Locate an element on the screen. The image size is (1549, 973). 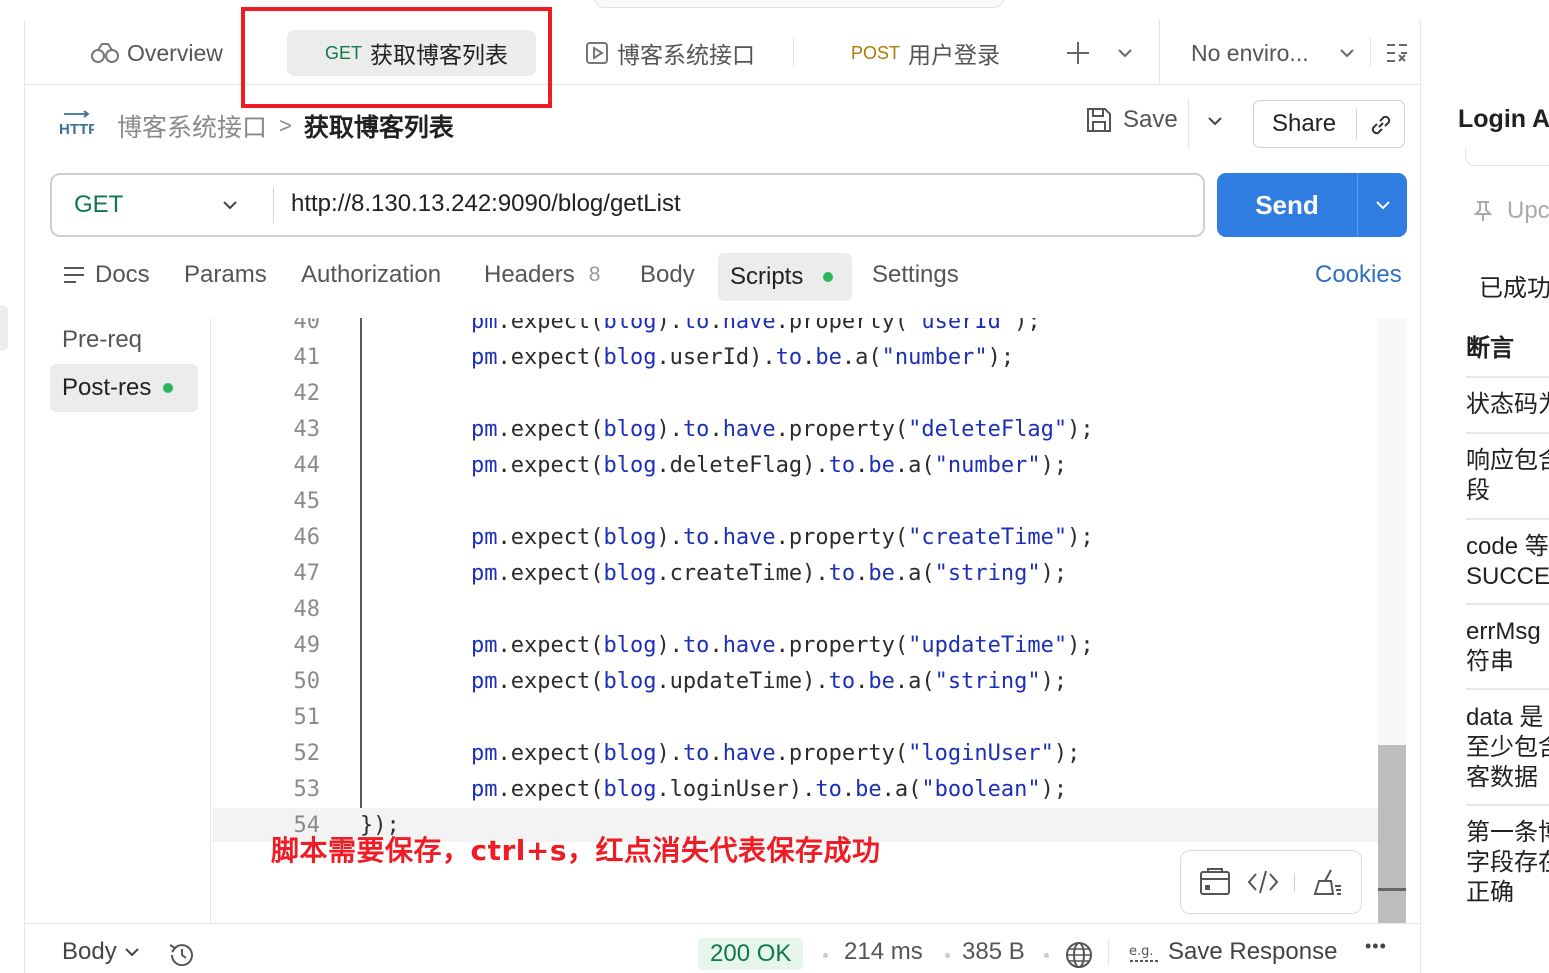
send-button-group: Send is located at coordinates (1312, 205).